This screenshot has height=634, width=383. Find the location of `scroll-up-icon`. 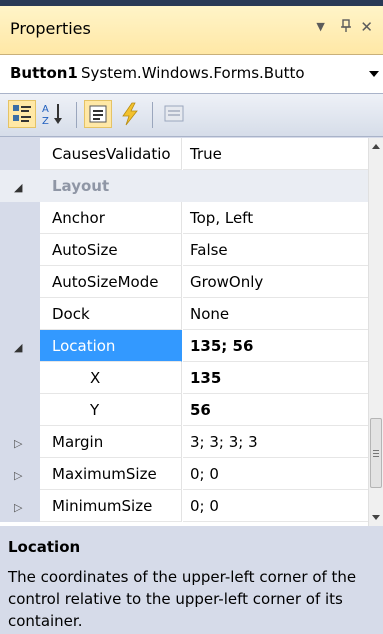

scroll-up-icon is located at coordinates (376, 146).